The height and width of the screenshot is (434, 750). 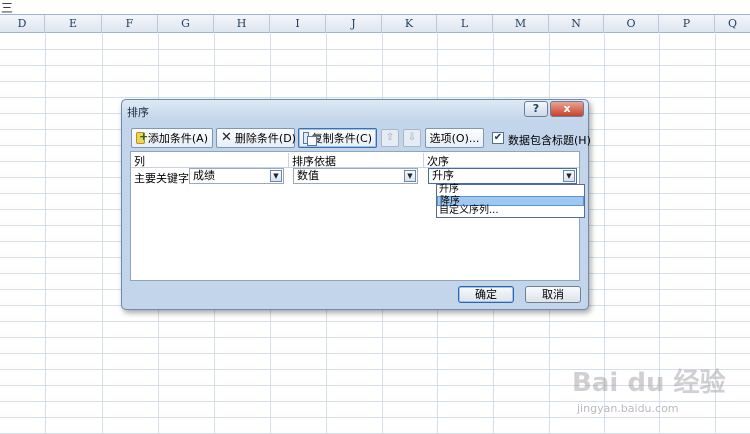 I want to click on column-header: I, so click(x=298, y=24).